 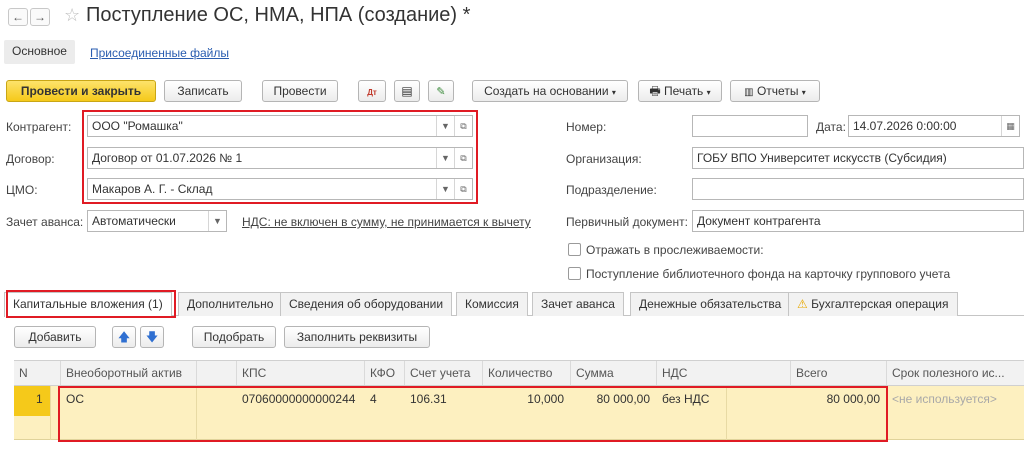 What do you see at coordinates (492, 304) in the screenshot?
I see `tab-commission: Комиссия` at bounding box center [492, 304].